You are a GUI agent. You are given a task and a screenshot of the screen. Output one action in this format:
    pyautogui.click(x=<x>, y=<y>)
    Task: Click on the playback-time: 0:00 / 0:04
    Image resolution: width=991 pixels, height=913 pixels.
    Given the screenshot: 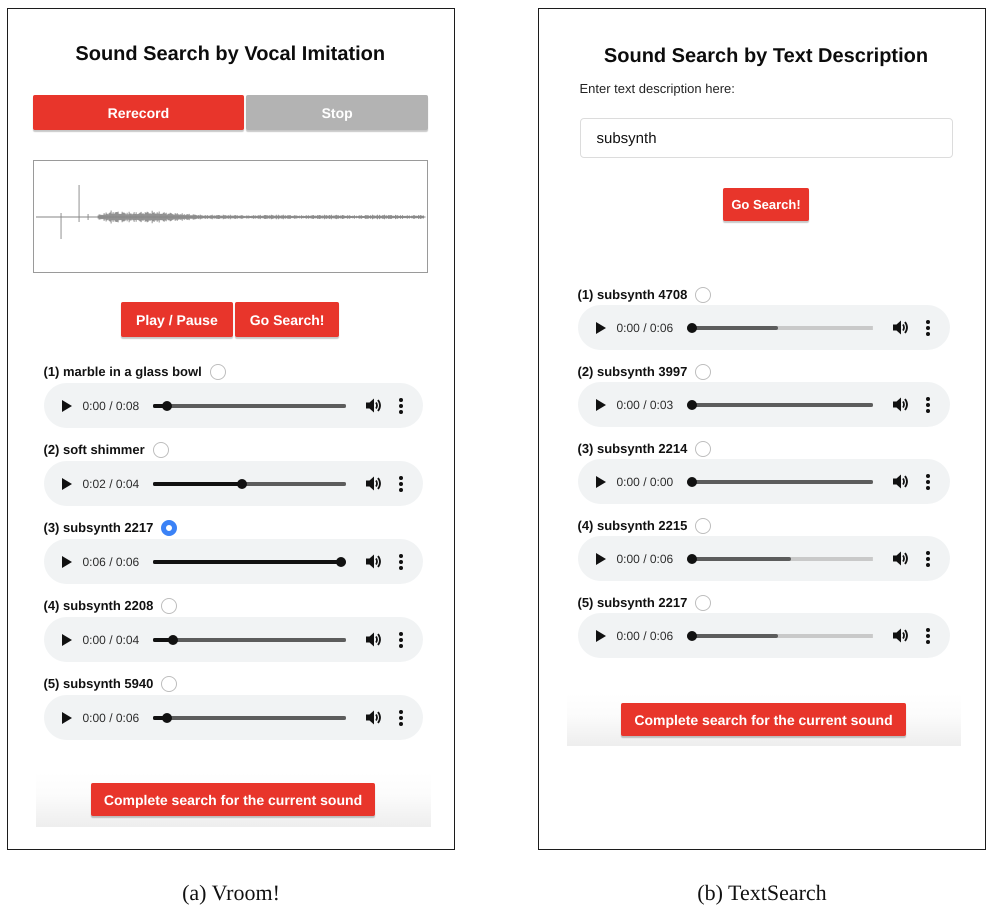 What is the action you would take?
    pyautogui.click(x=111, y=639)
    